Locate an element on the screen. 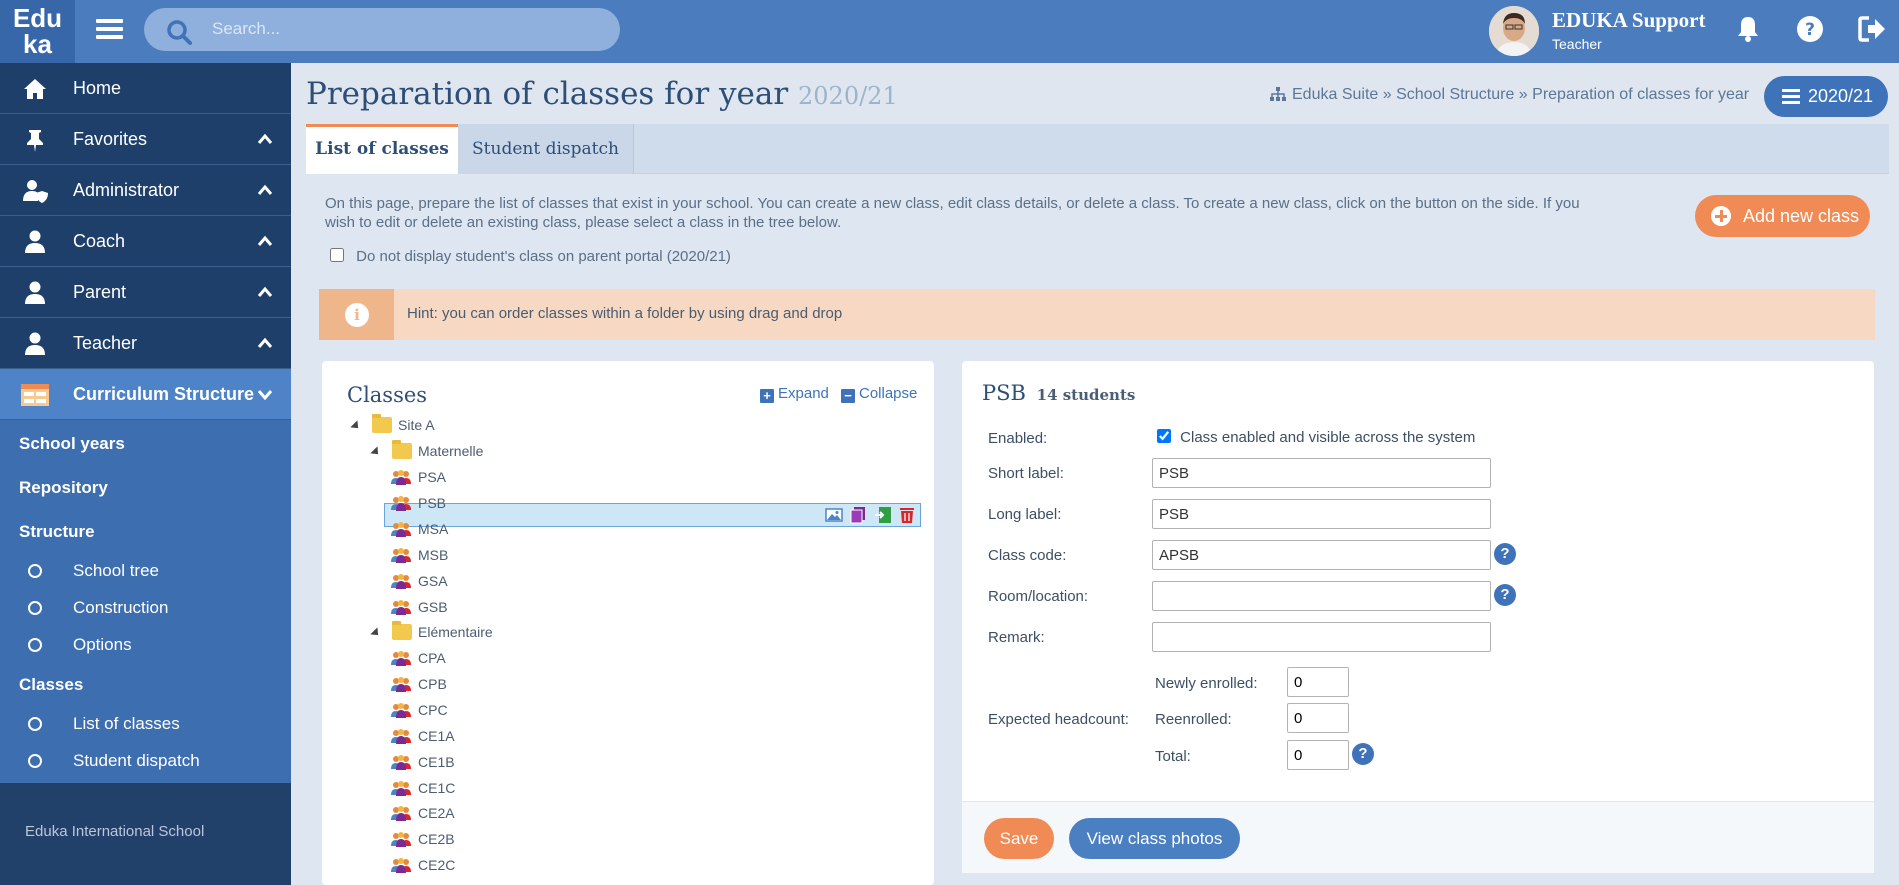  year-button-label: 2020/21 is located at coordinates (1841, 96).